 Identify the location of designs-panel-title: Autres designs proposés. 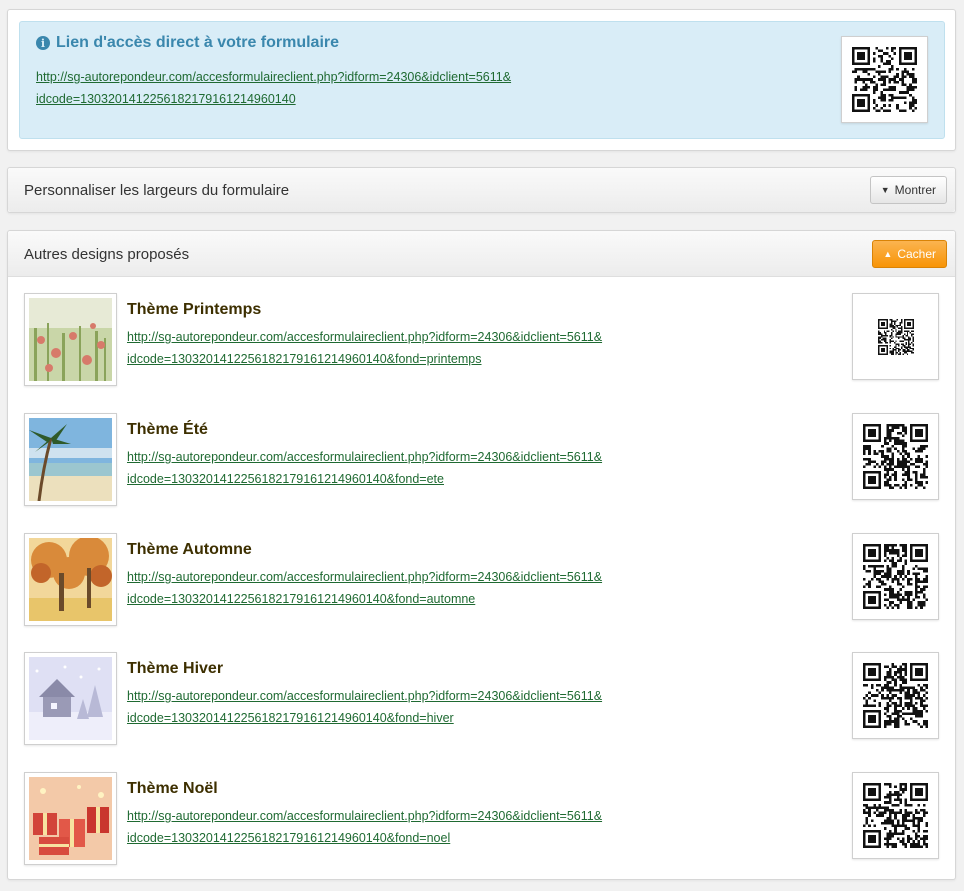
(107, 254).